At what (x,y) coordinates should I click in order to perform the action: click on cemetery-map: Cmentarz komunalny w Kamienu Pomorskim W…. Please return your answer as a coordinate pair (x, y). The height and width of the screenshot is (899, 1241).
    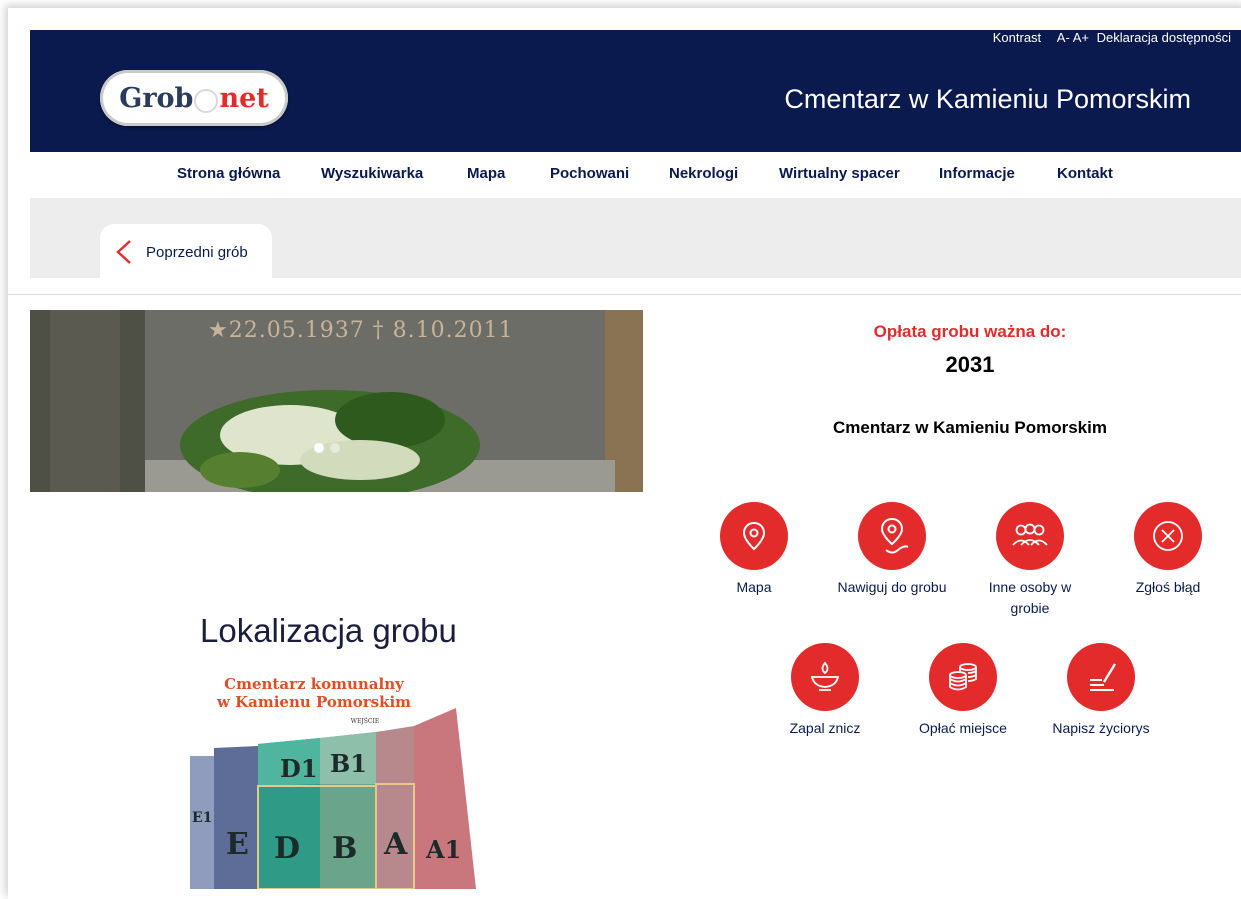
    Looking at the image, I should click on (335, 780).